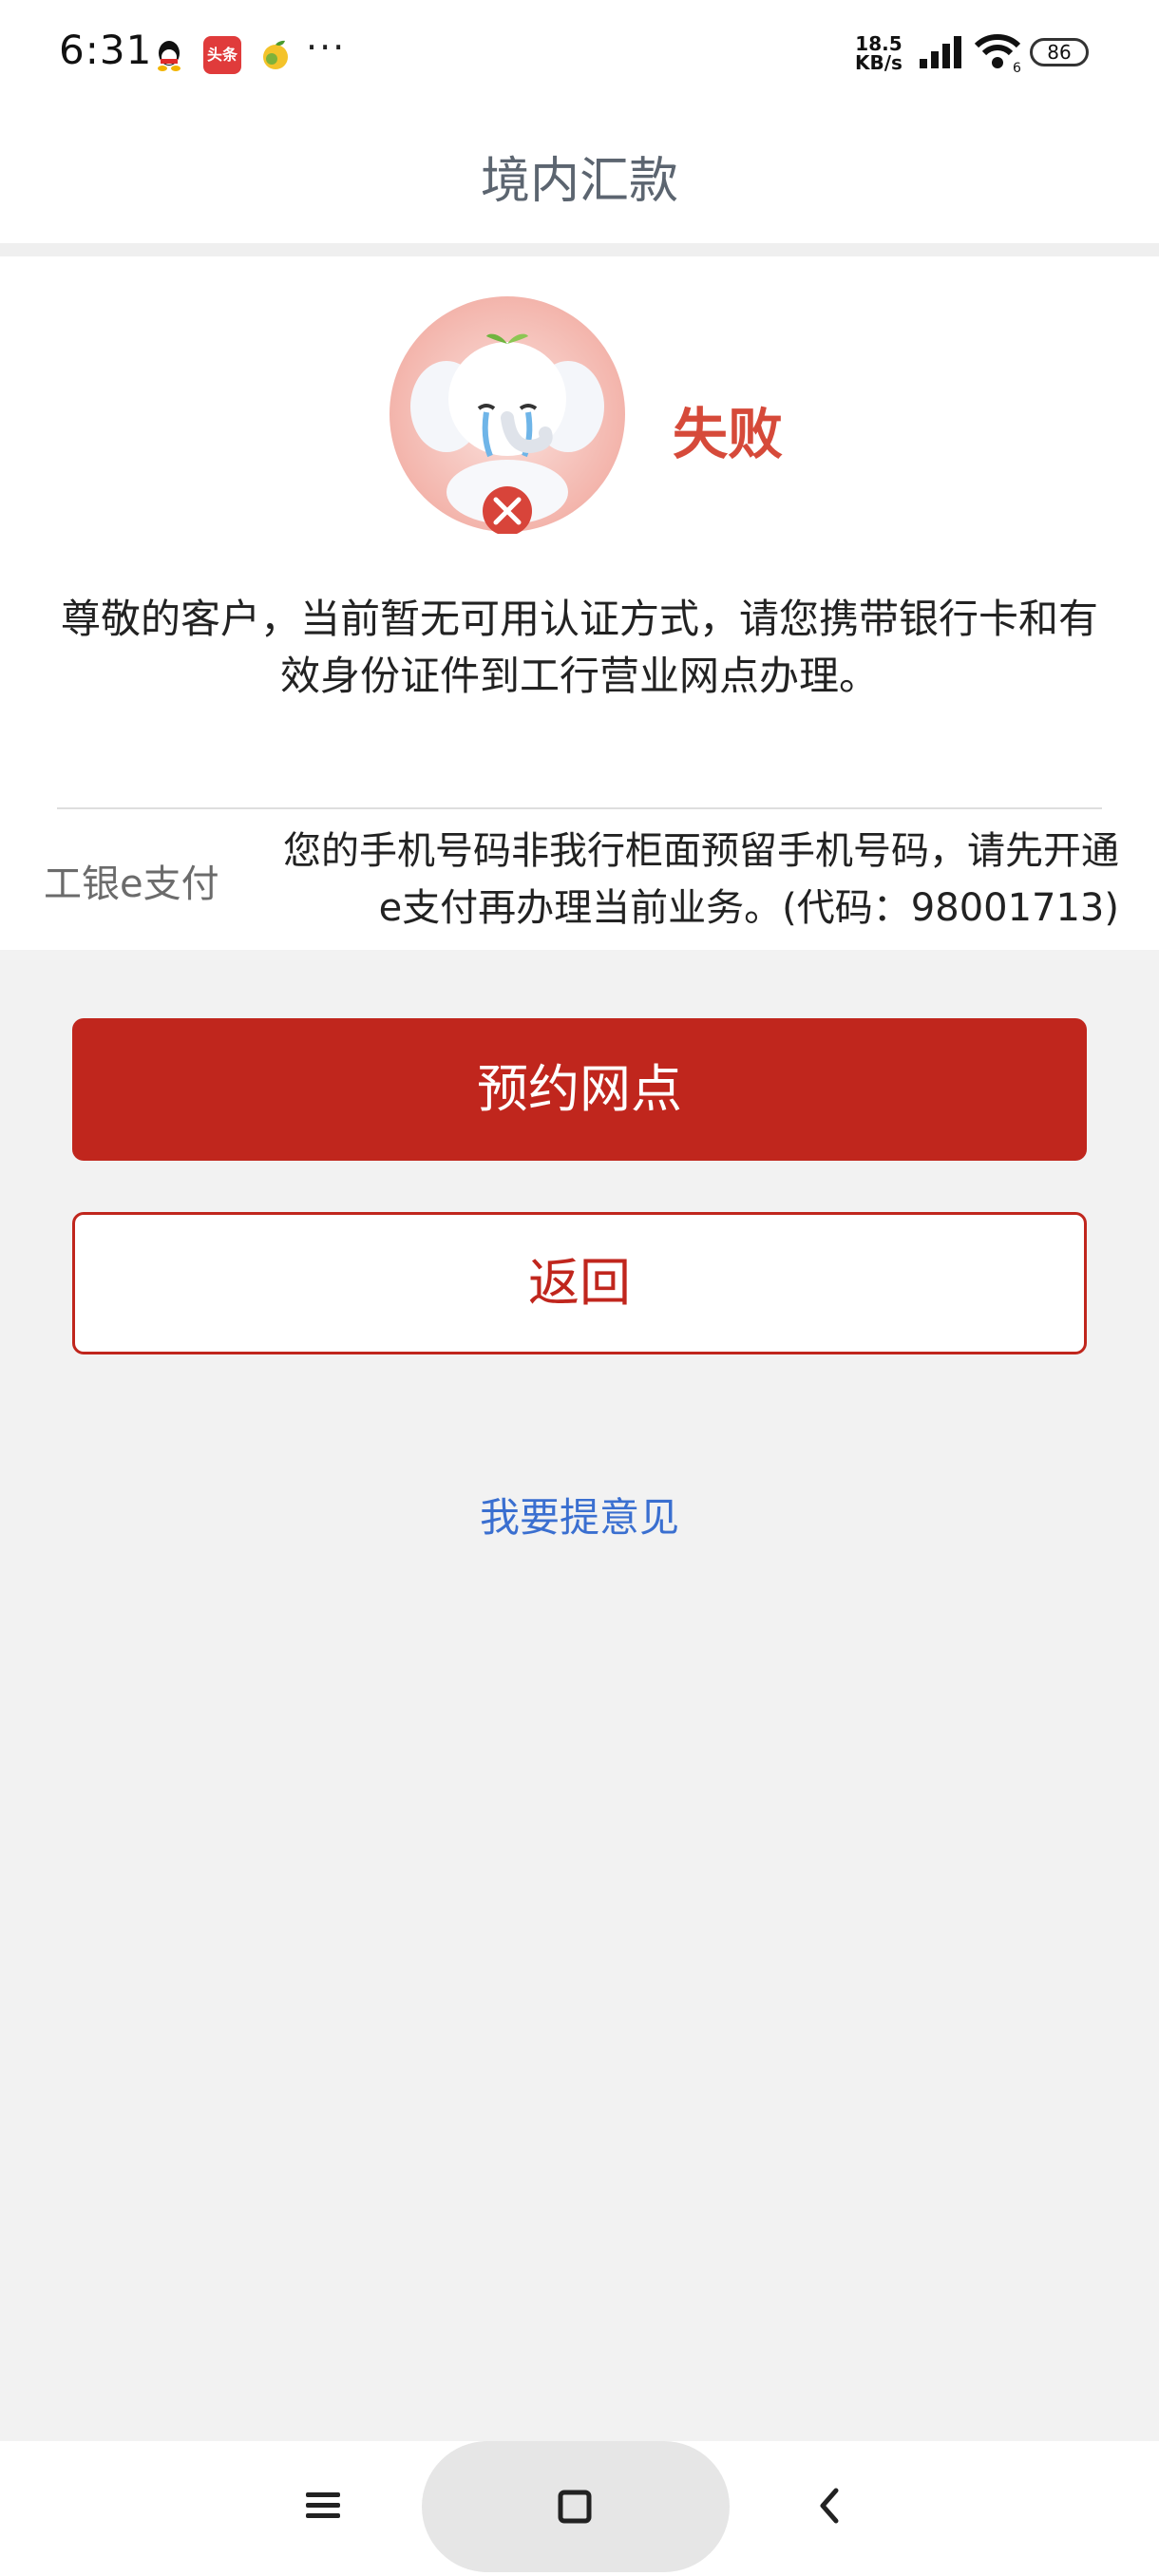 This screenshot has width=1159, height=2576. What do you see at coordinates (222, 55) in the screenshot?
I see `toutiao-icon: 头条` at bounding box center [222, 55].